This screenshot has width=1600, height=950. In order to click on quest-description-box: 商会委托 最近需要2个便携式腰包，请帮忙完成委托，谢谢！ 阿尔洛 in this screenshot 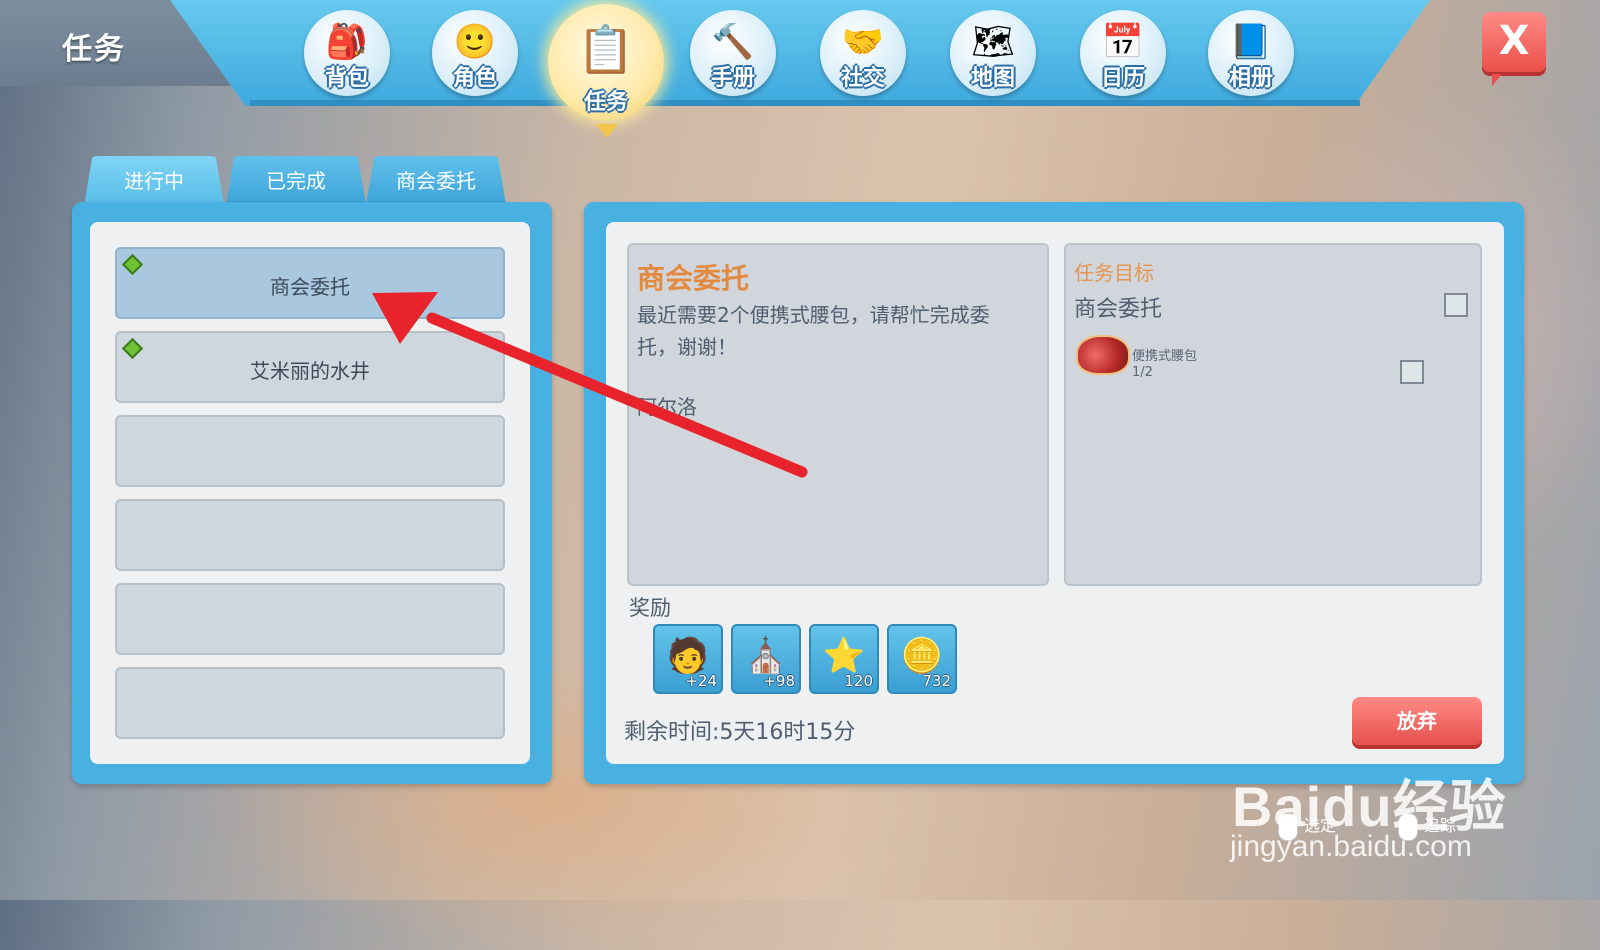, I will do `click(838, 414)`.